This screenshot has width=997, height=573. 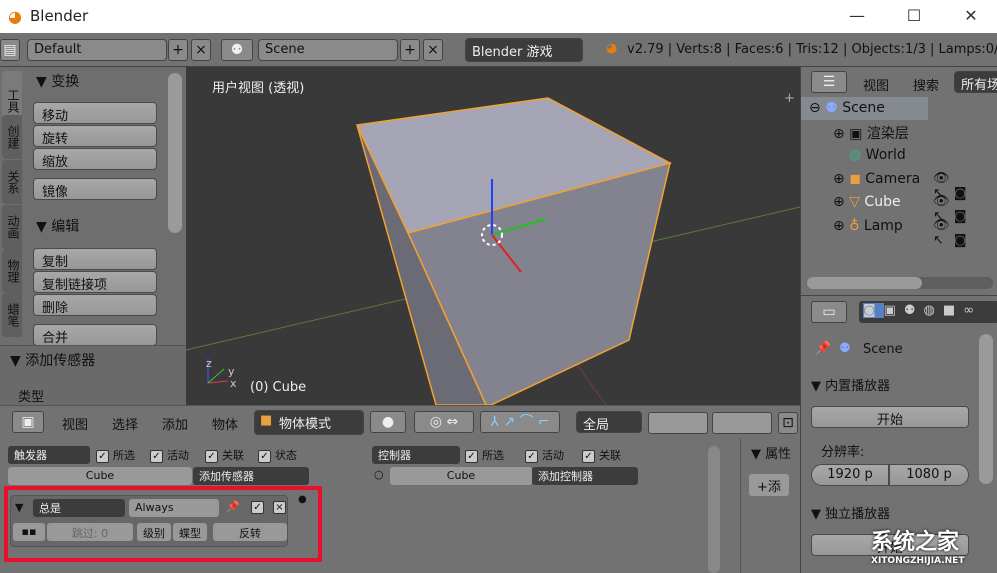 I want to click on controller-socket: ○, so click(x=379, y=474).